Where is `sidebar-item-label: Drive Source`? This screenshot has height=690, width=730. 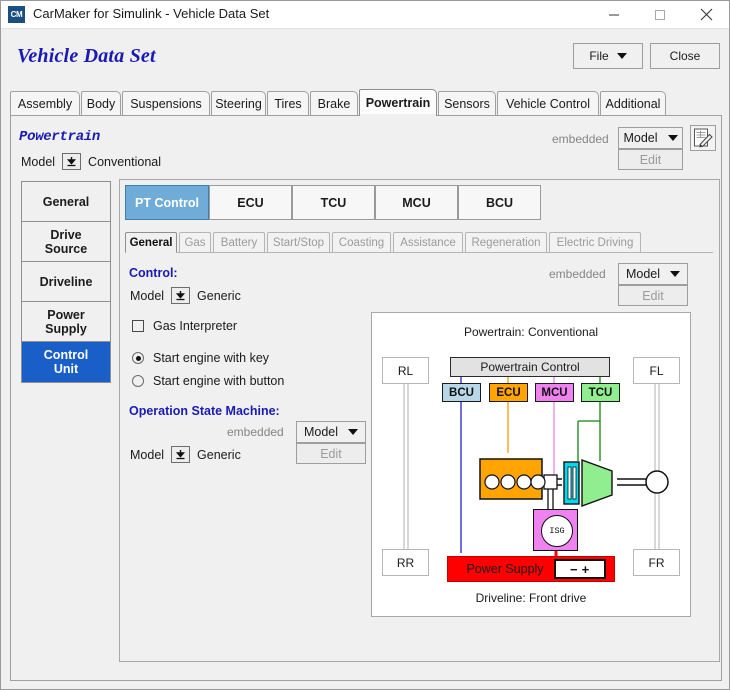 sidebar-item-label: Drive Source is located at coordinates (66, 241).